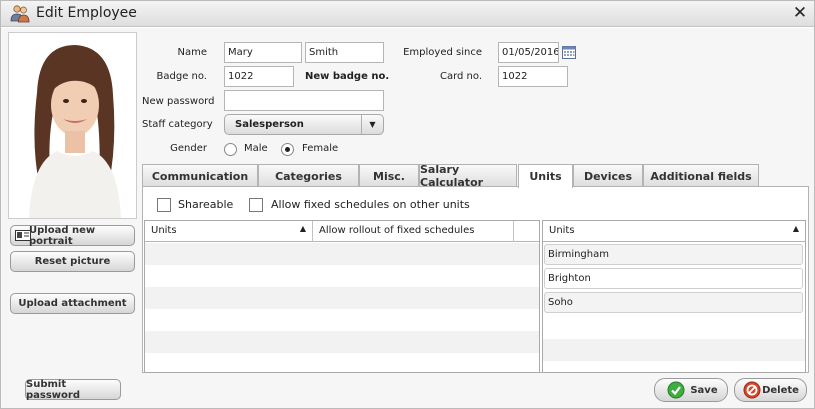 The height and width of the screenshot is (409, 815). What do you see at coordinates (230, 149) in the screenshot?
I see `gender-male-radio` at bounding box center [230, 149].